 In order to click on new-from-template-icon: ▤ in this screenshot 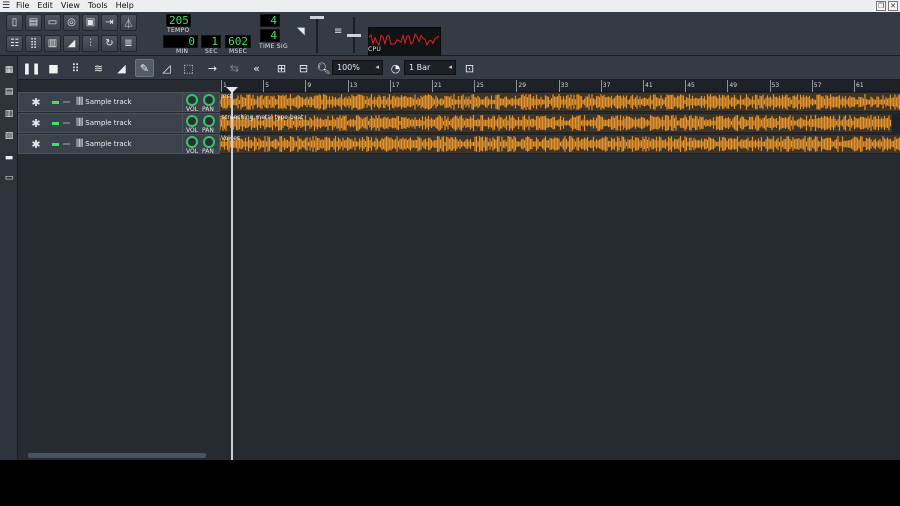, I will do `click(33, 22)`.